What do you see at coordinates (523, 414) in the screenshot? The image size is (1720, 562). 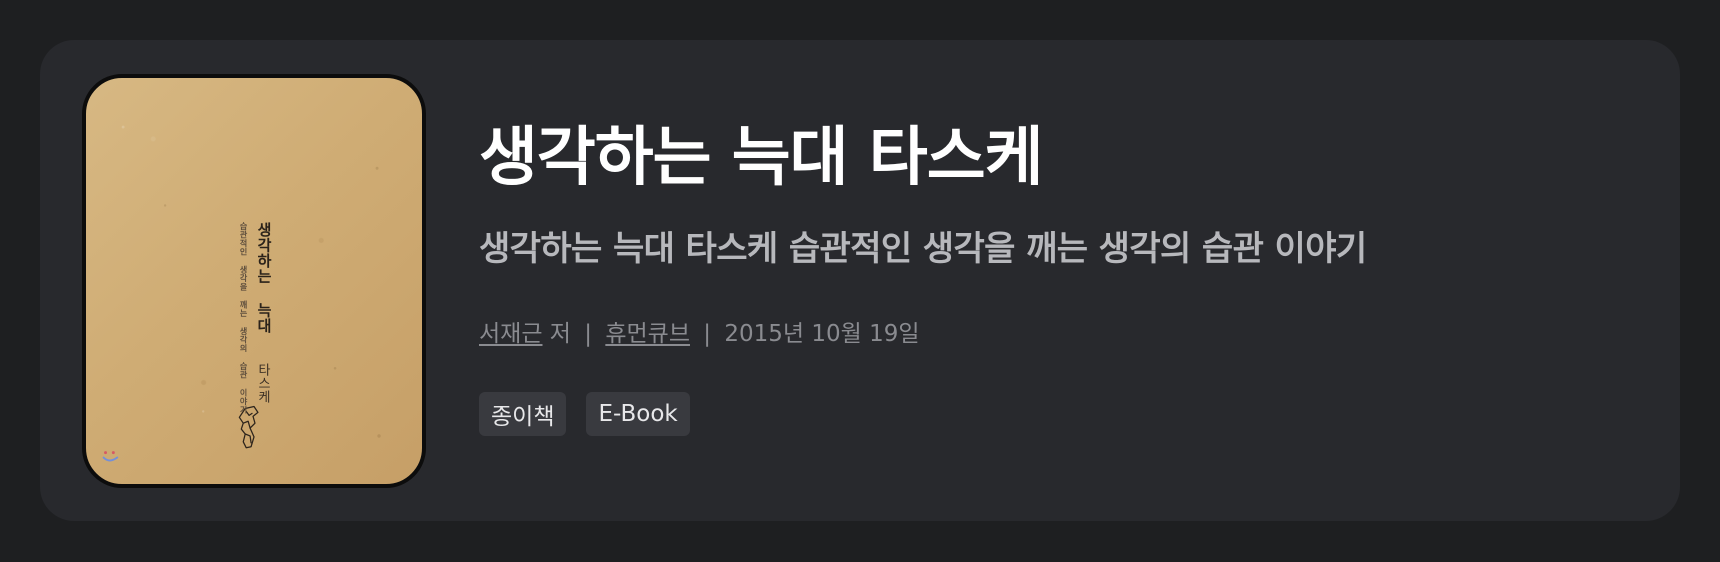 I see `format-tag-paper-book: 종이책` at bounding box center [523, 414].